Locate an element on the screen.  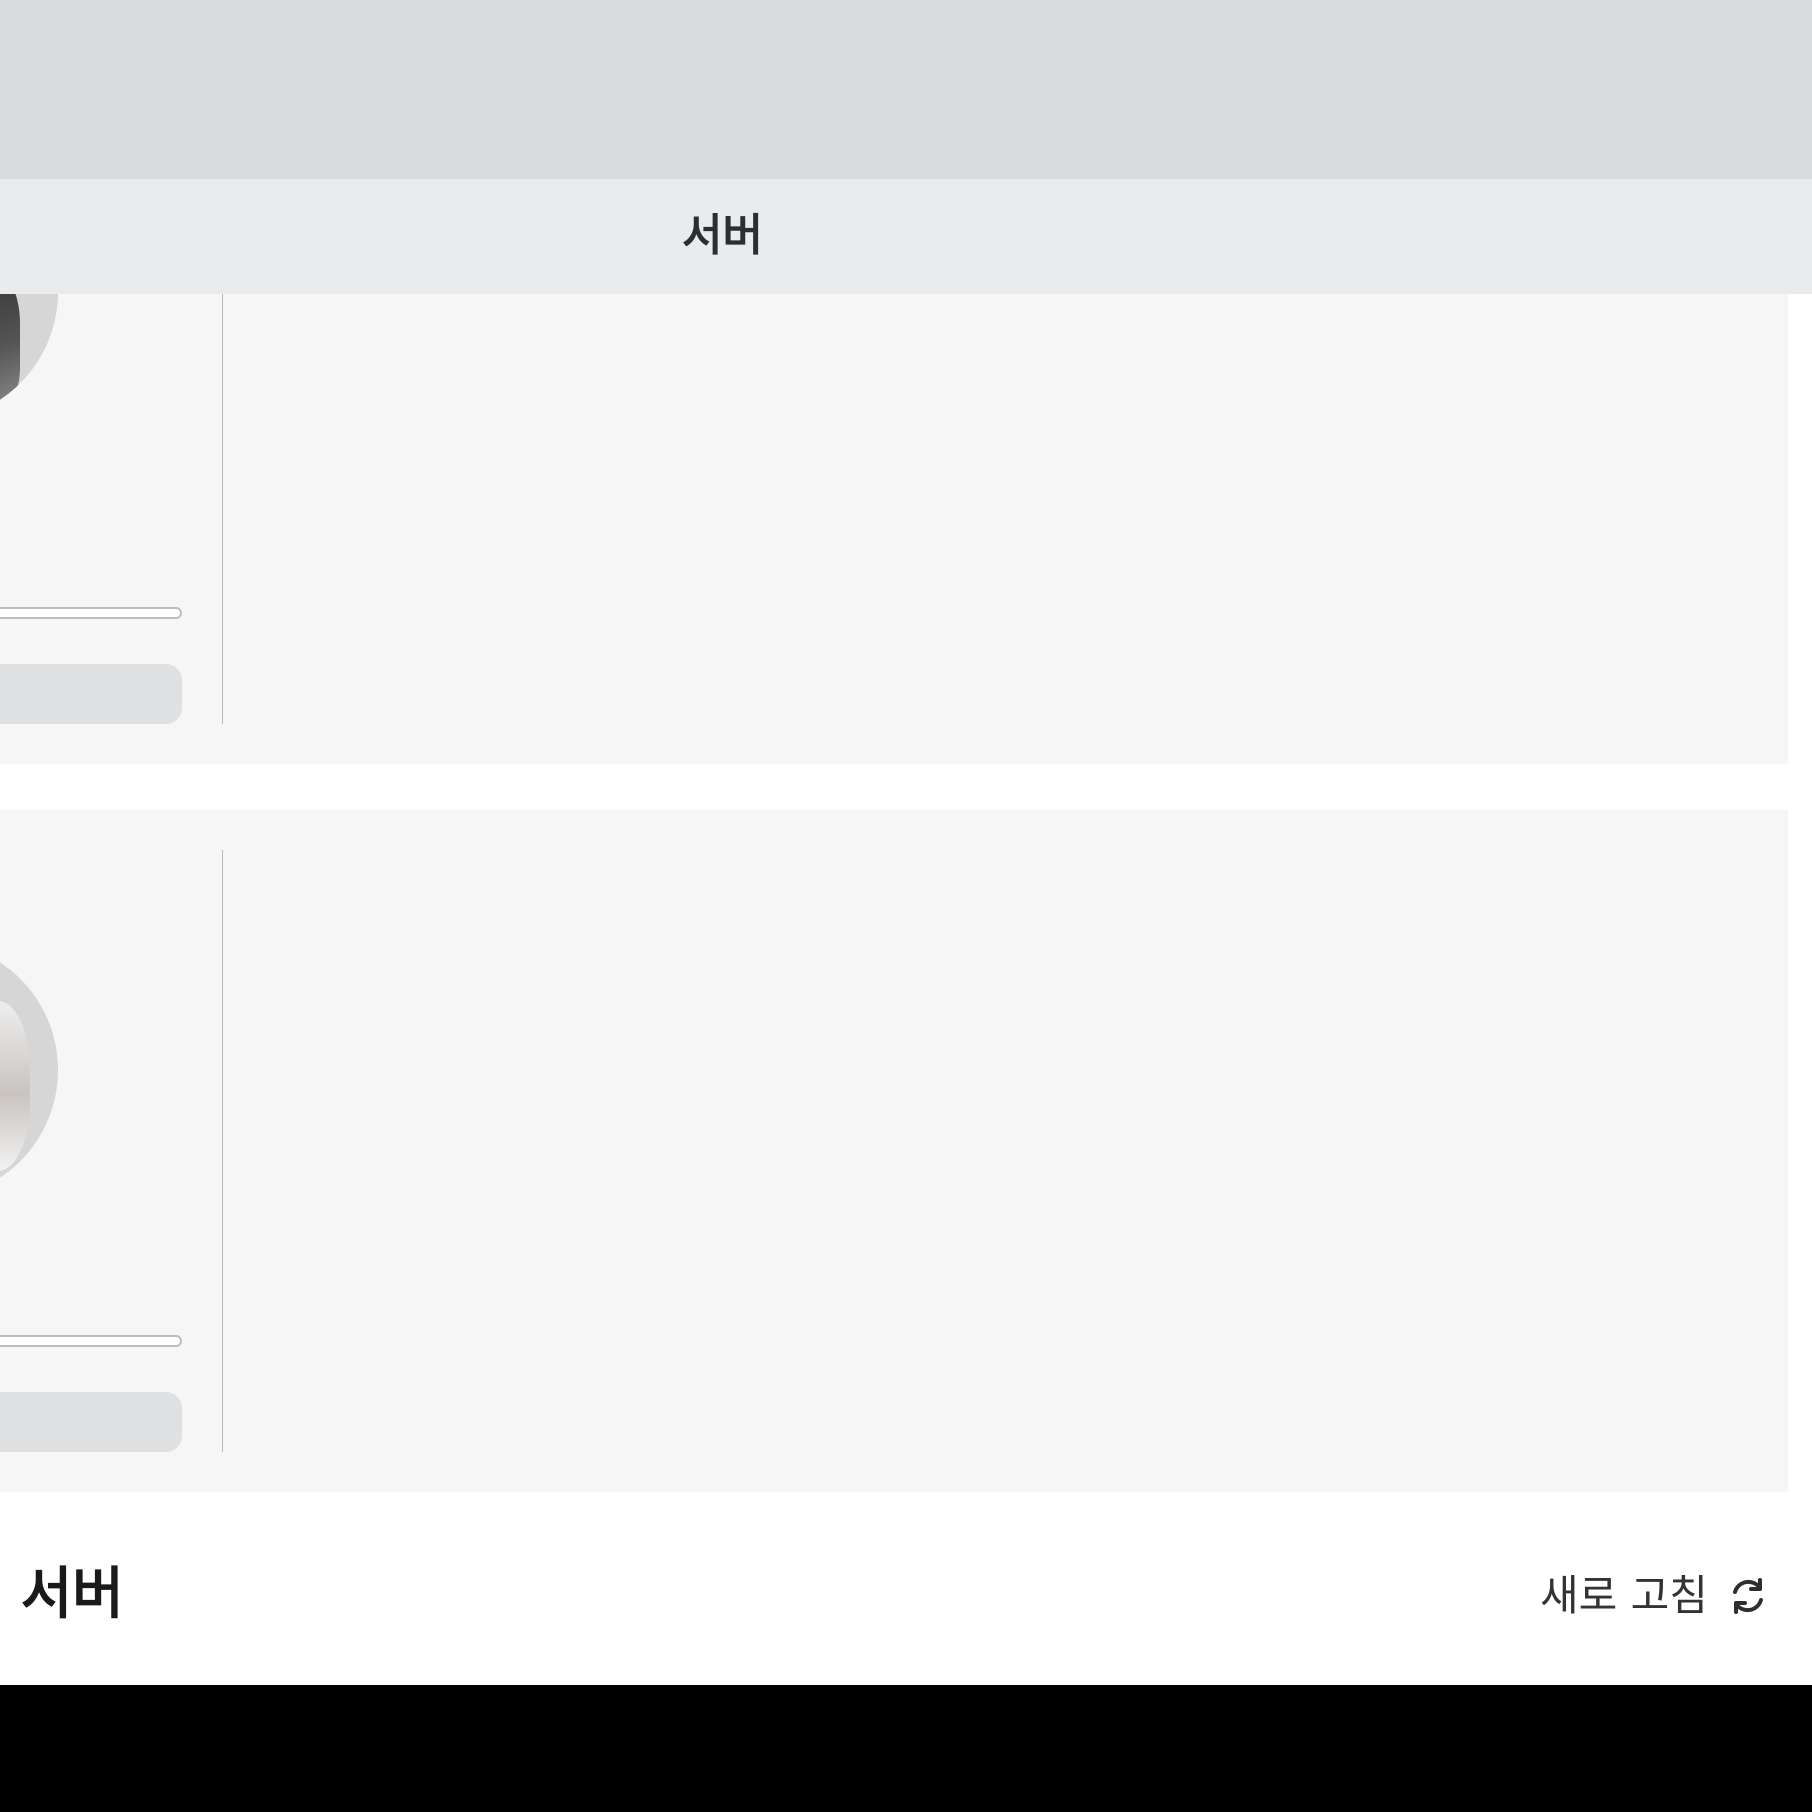
tab-servers: 서버 is located at coordinates (782, 236).